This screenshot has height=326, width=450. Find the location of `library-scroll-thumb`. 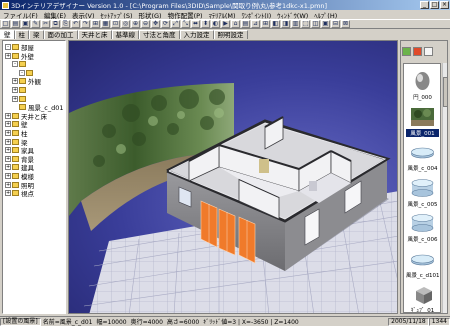

library-scroll-thumb is located at coordinates (445, 92).